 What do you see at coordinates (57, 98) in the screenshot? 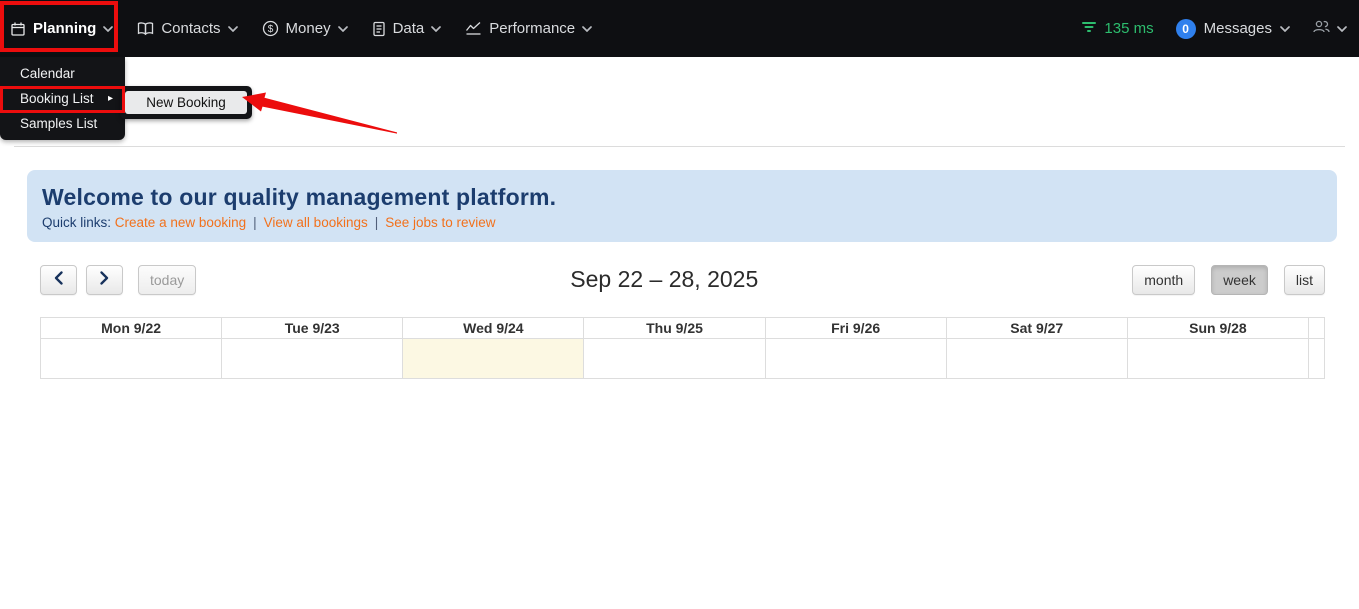
I see `menu-item-label: Booking List` at bounding box center [57, 98].